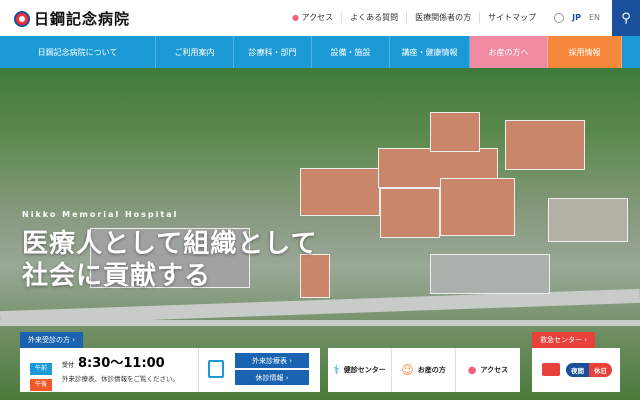 Image resolution: width=640 pixels, height=400 pixels. I want to click on logo-emblem-icon, so click(22, 18).